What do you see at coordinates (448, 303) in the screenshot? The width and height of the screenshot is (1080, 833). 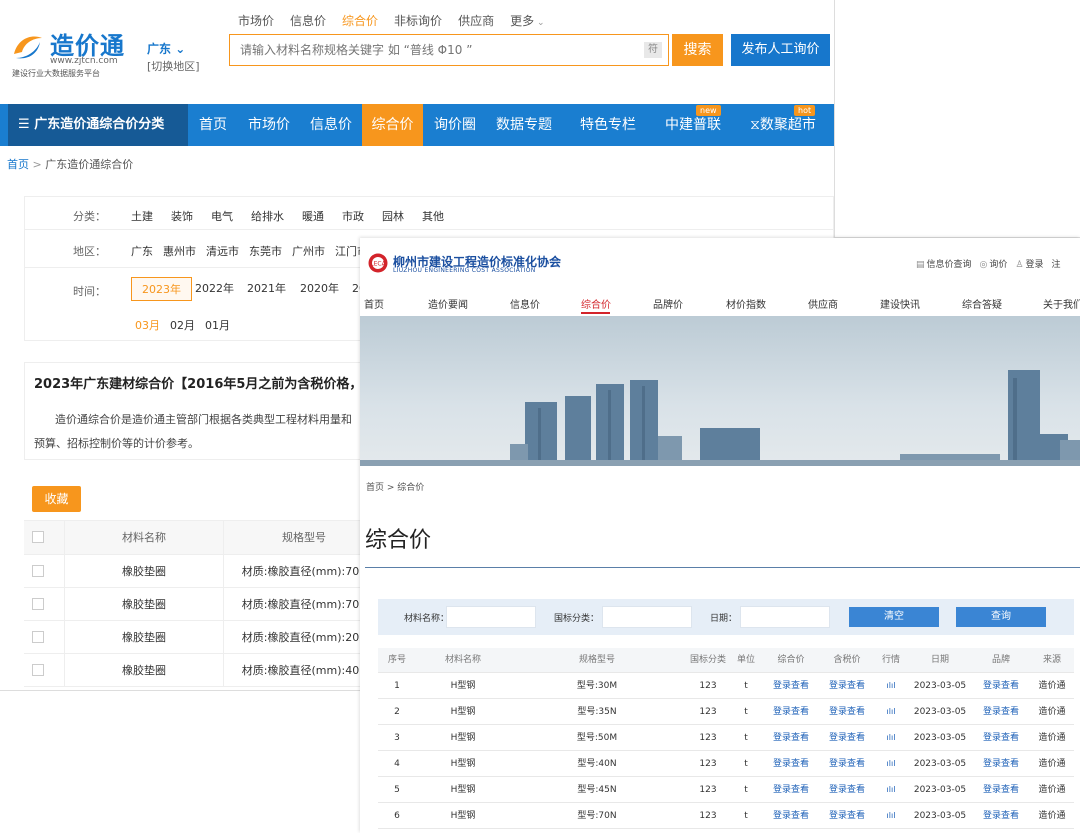 I see `nav-cost-news: 造价要闻` at bounding box center [448, 303].